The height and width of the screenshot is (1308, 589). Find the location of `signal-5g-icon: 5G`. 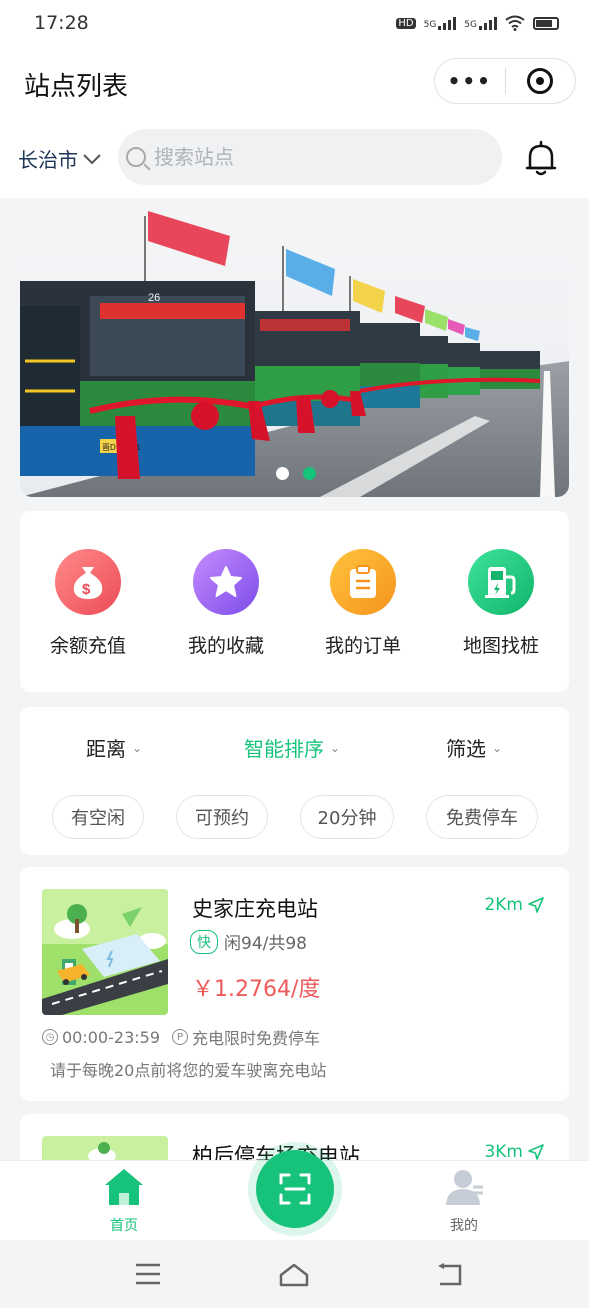

signal-5g-icon: 5G is located at coordinates (440, 23).